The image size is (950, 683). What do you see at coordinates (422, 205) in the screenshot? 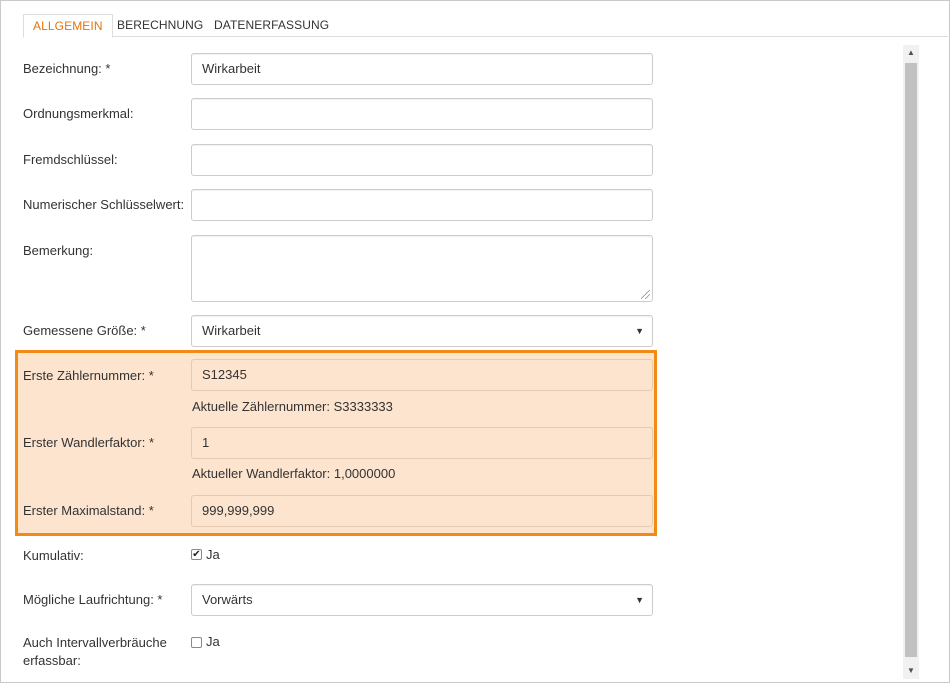
I see `numerischer-schluesselwert-input` at bounding box center [422, 205].